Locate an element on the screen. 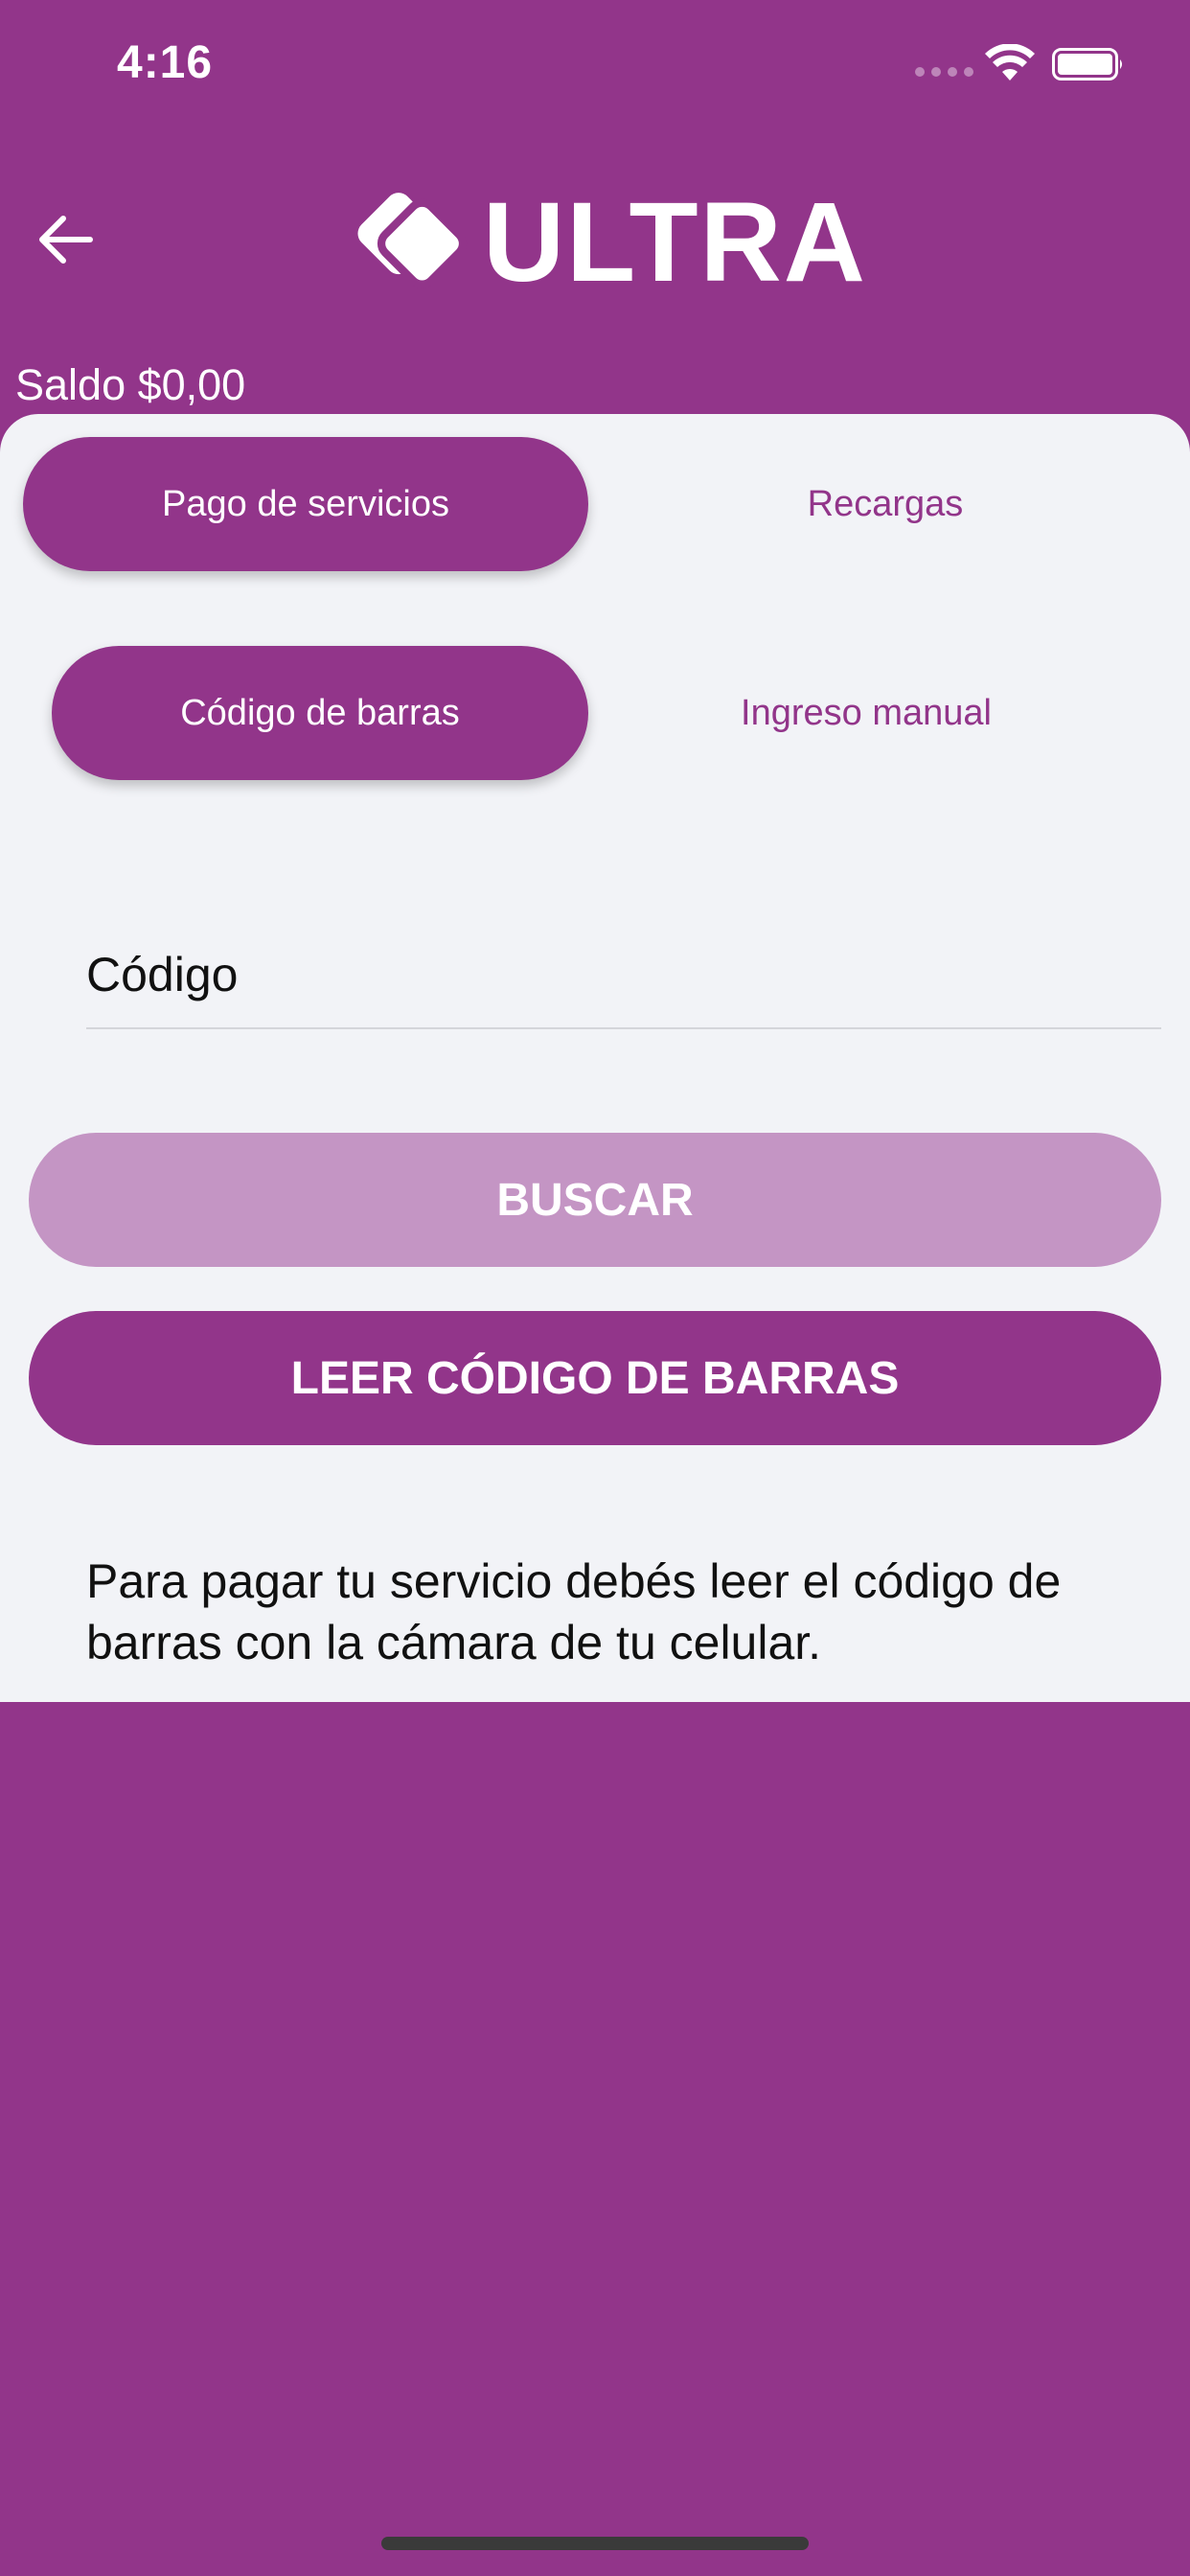 This screenshot has width=1190, height=2576. ultra-logo-text: ULTRA is located at coordinates (674, 242).